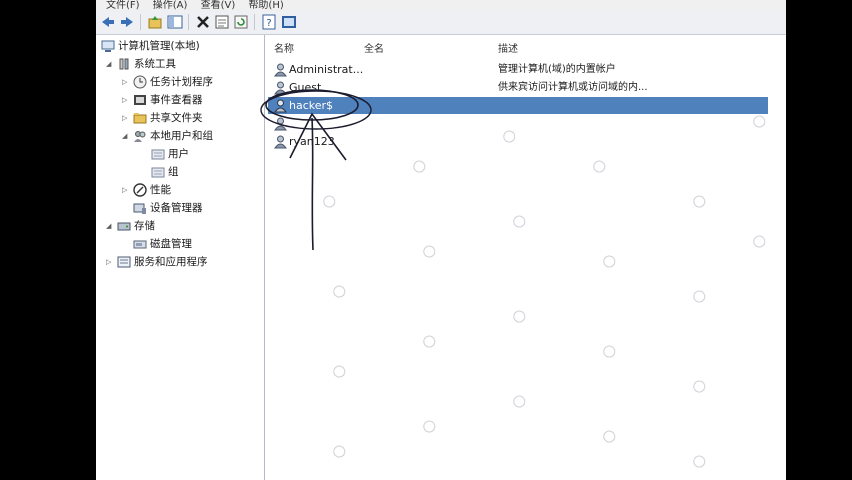 The height and width of the screenshot is (480, 852). I want to click on view-icon, so click(289, 22).